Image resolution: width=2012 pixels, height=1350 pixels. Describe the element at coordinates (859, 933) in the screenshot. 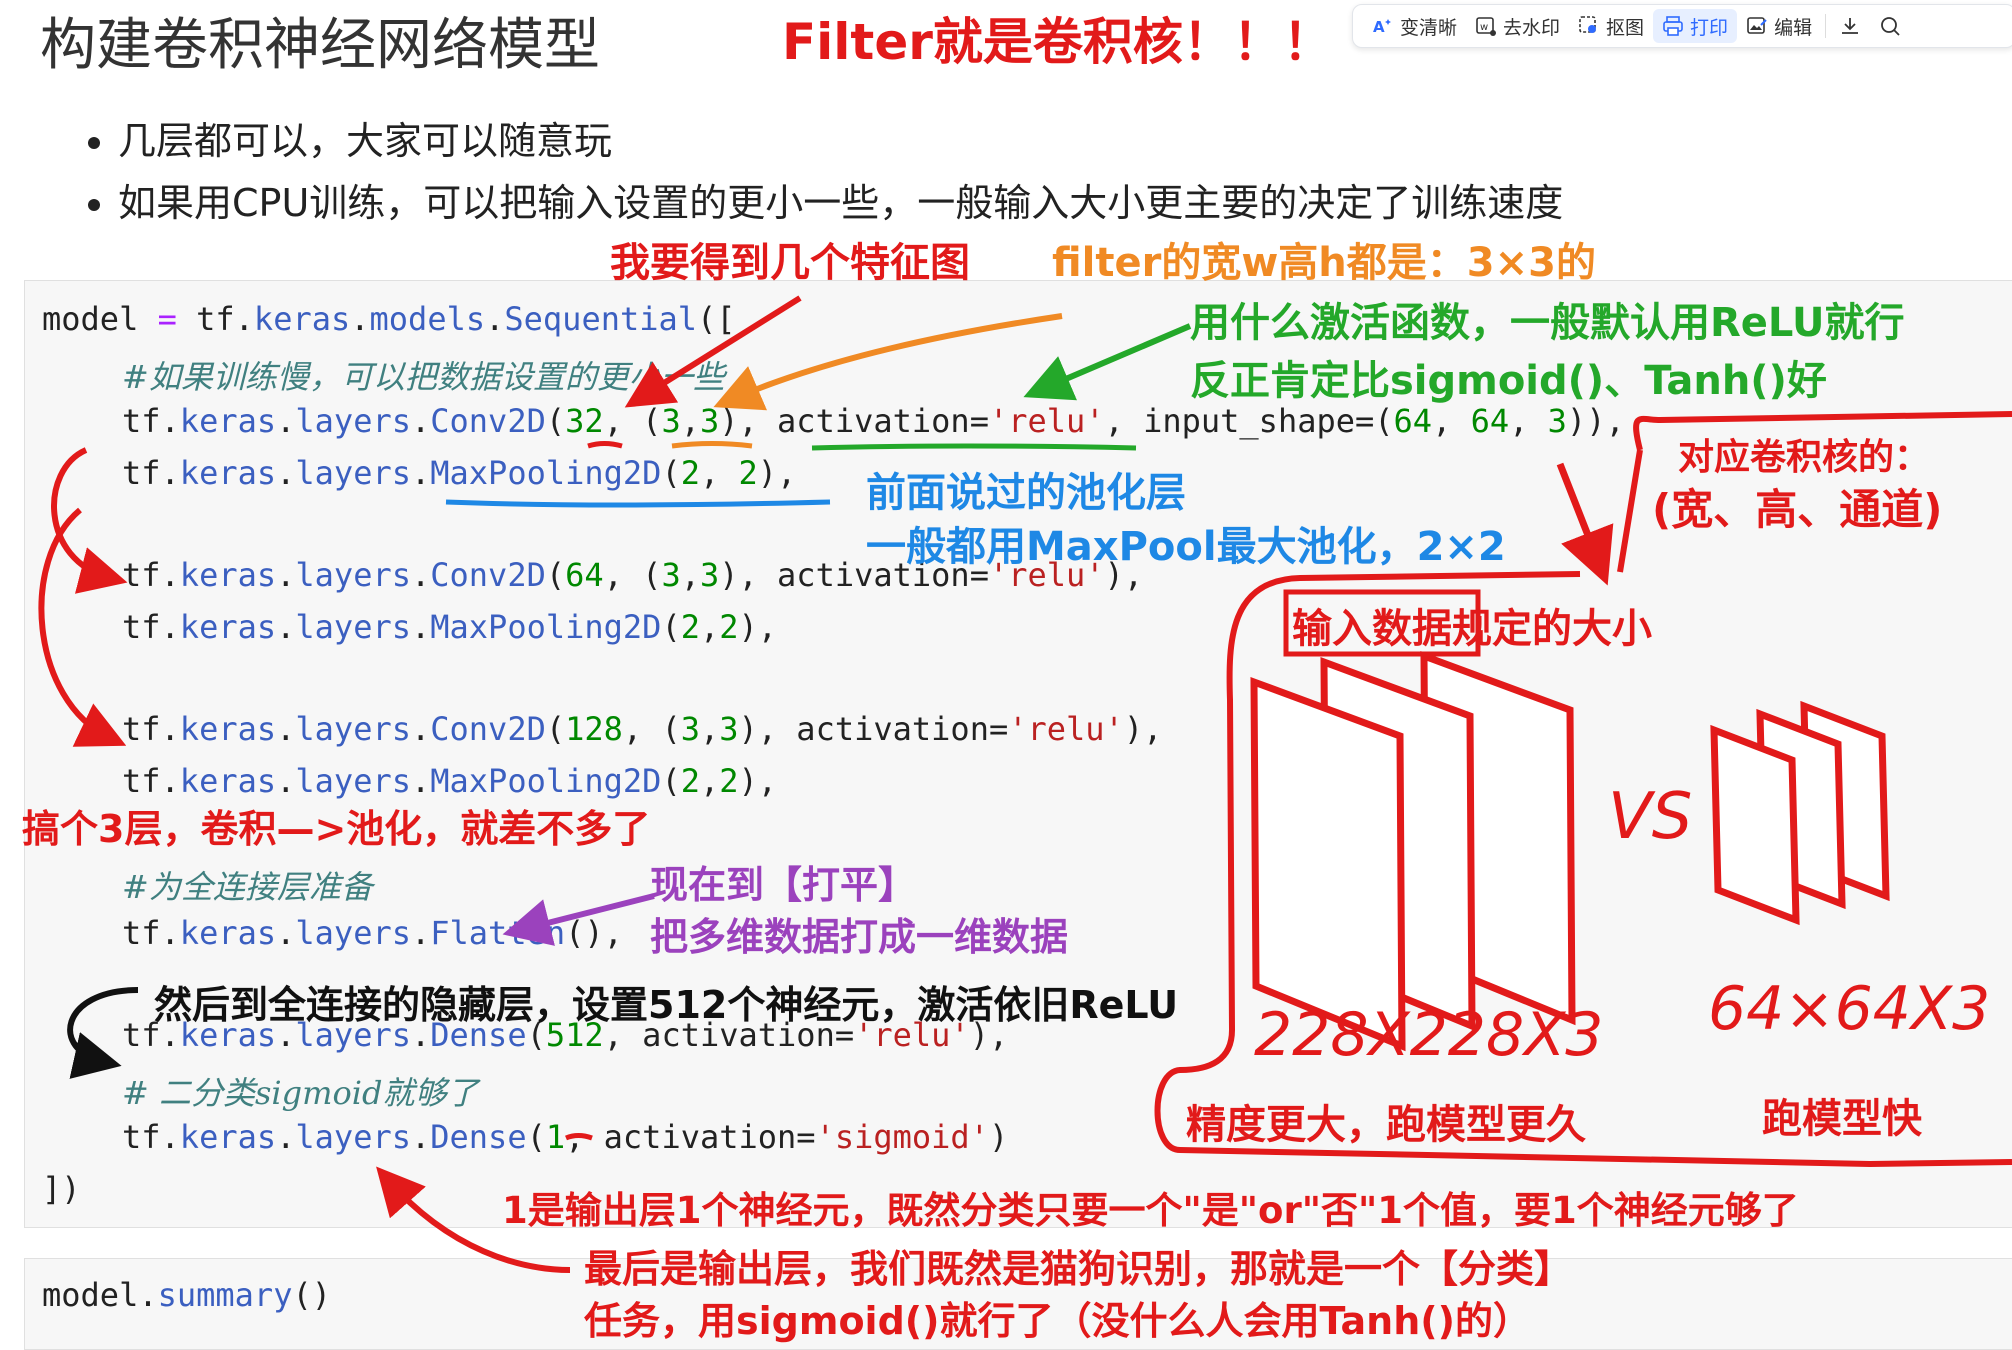

I see `note-flatten-2: 把多维数据打成一维数据` at that location.